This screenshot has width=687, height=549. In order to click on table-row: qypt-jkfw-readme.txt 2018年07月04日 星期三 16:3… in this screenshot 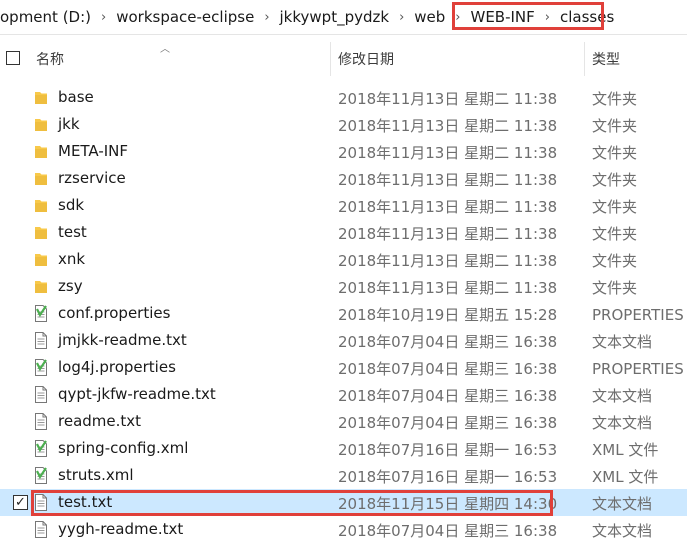, I will do `click(343, 394)`.